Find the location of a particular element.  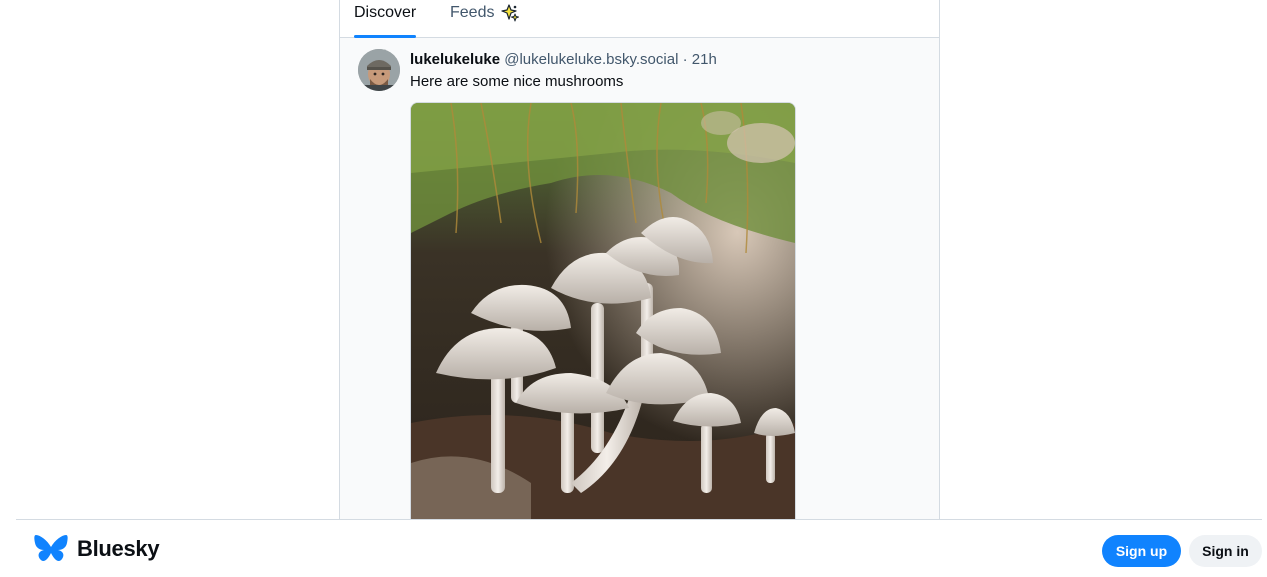

brand-name: Bluesky is located at coordinates (118, 548).